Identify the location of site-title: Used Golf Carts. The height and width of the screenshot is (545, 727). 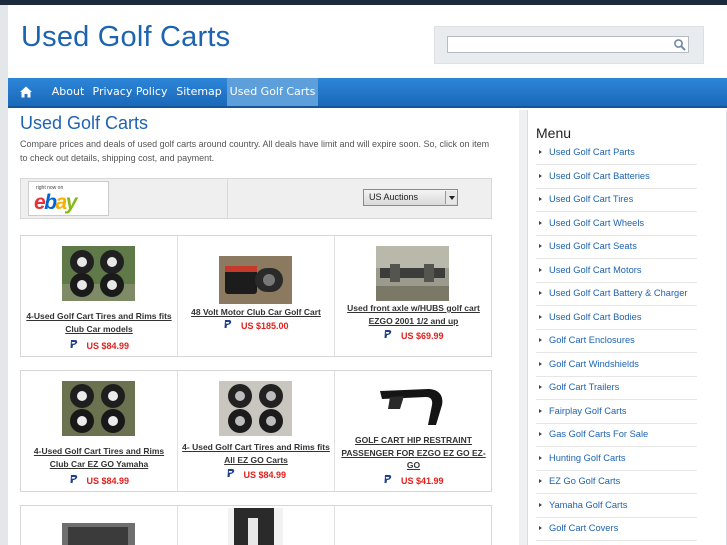
(125, 37).